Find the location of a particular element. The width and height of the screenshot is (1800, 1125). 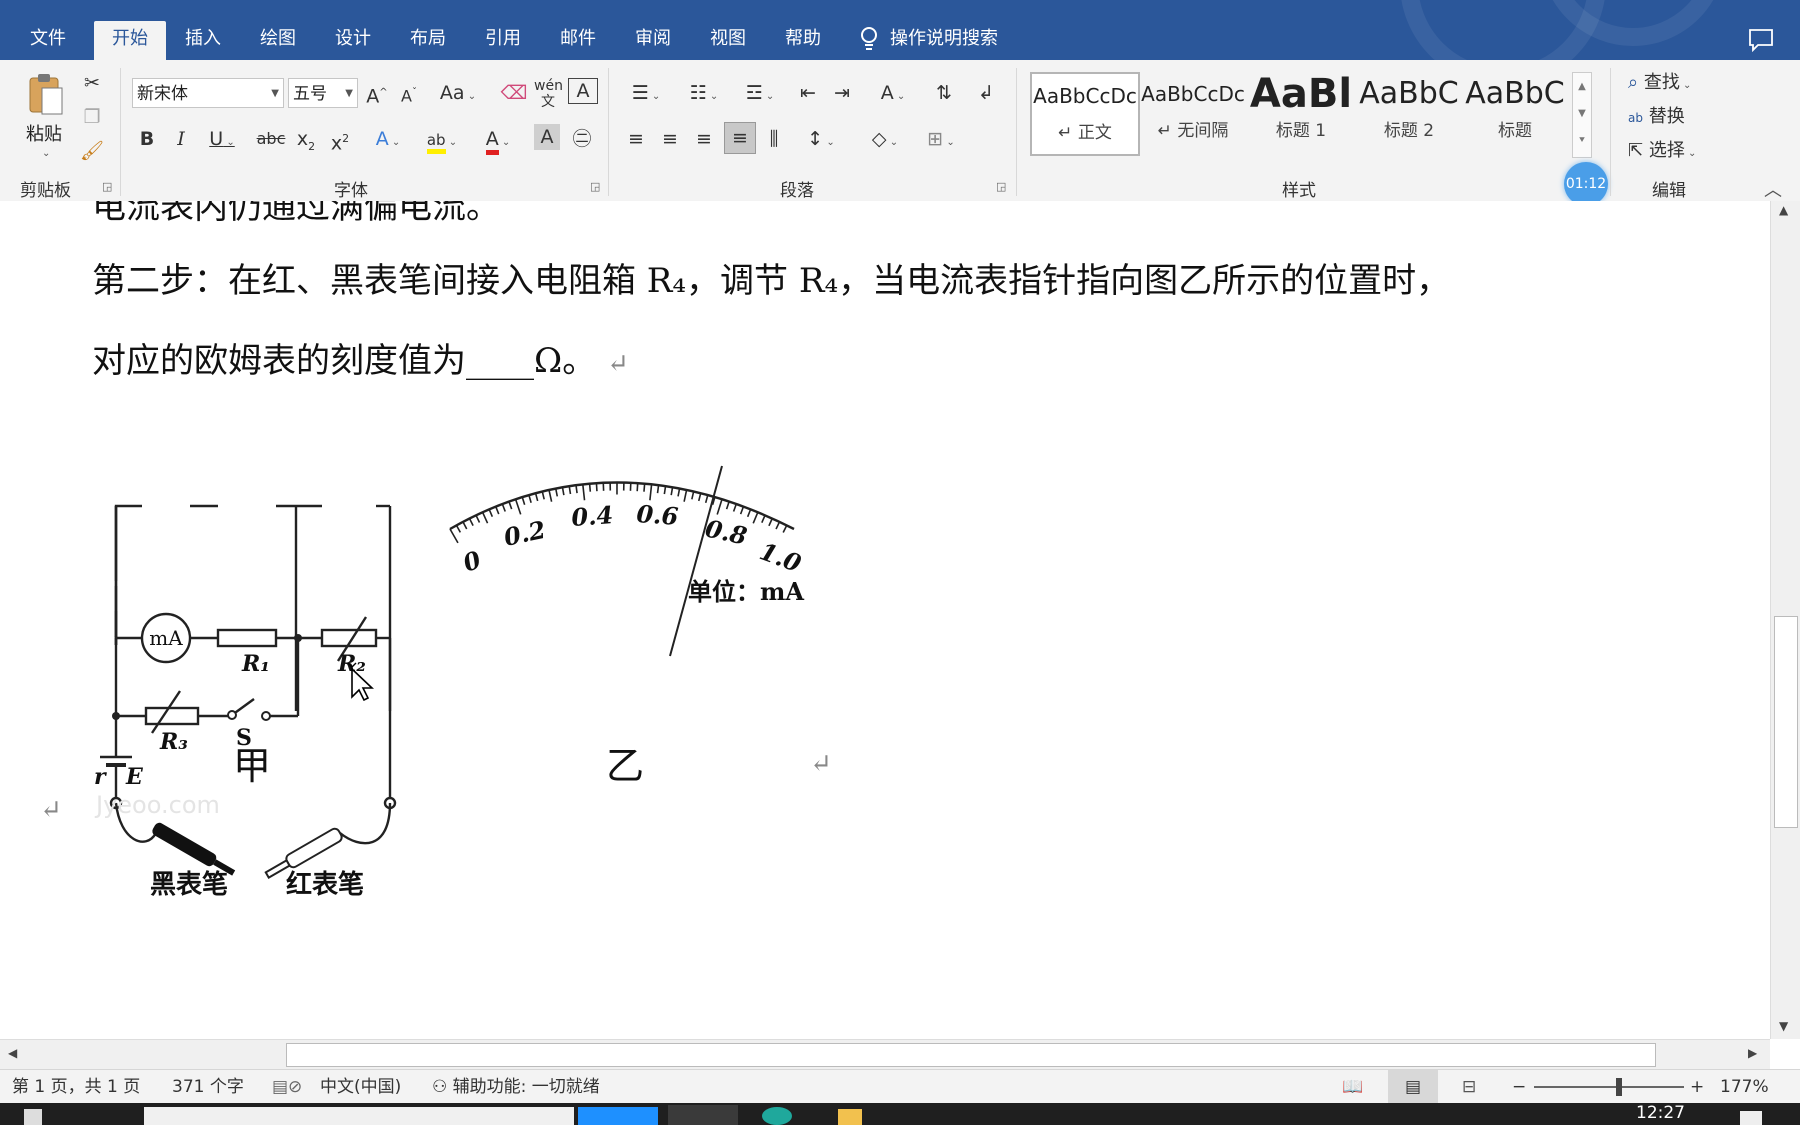

zoom-in-icon: + is located at coordinates (1697, 1087).